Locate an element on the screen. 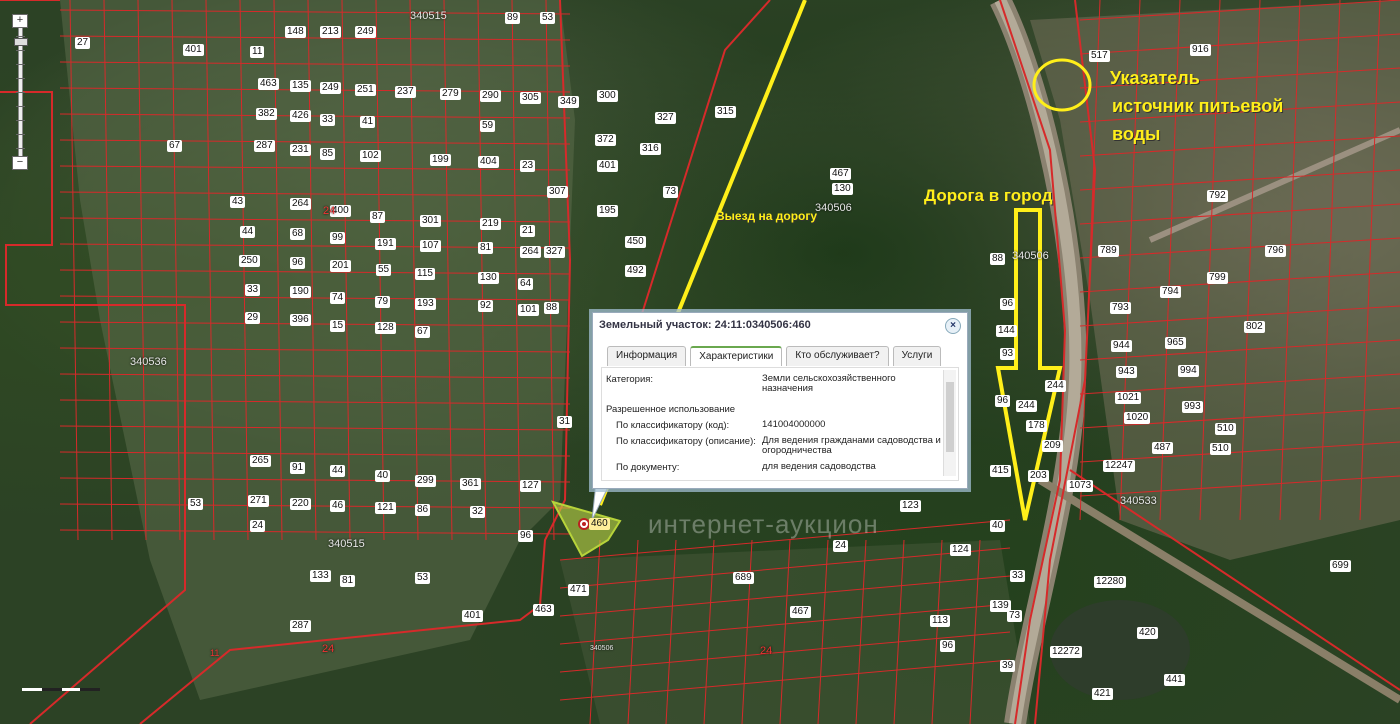 Image resolution: width=1400 pixels, height=724 pixels. plot-number: 916 is located at coordinates (1200, 50).